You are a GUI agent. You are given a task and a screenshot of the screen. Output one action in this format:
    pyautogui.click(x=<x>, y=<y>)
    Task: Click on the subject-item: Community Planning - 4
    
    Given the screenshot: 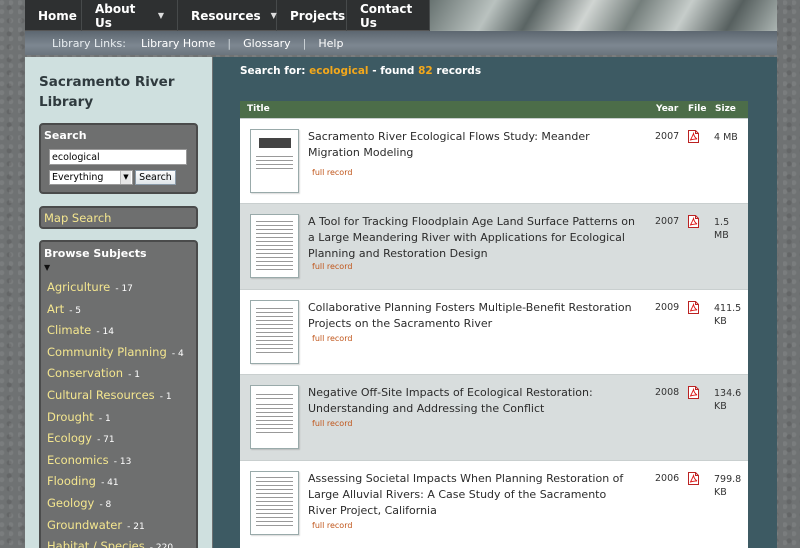 What is the action you would take?
    pyautogui.click(x=115, y=351)
    